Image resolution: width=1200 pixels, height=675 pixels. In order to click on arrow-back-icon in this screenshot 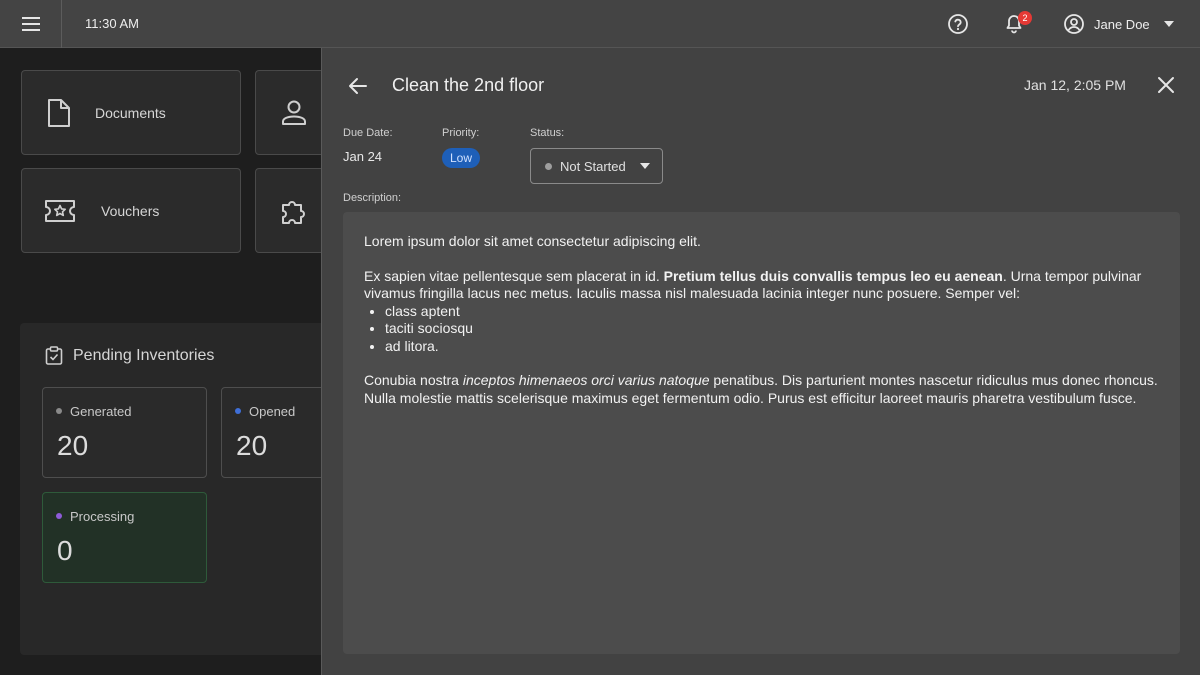, I will do `click(358, 86)`.